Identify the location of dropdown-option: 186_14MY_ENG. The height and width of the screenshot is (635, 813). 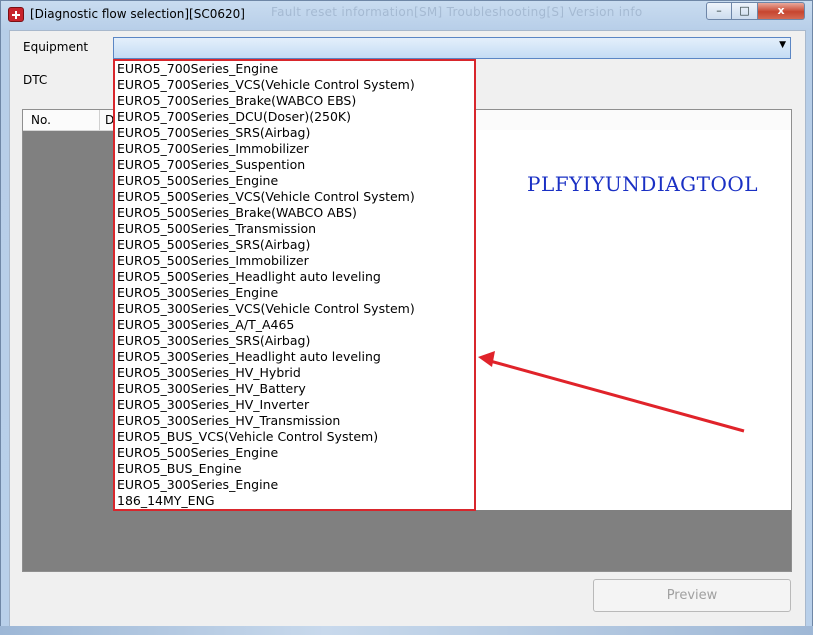
(294, 501).